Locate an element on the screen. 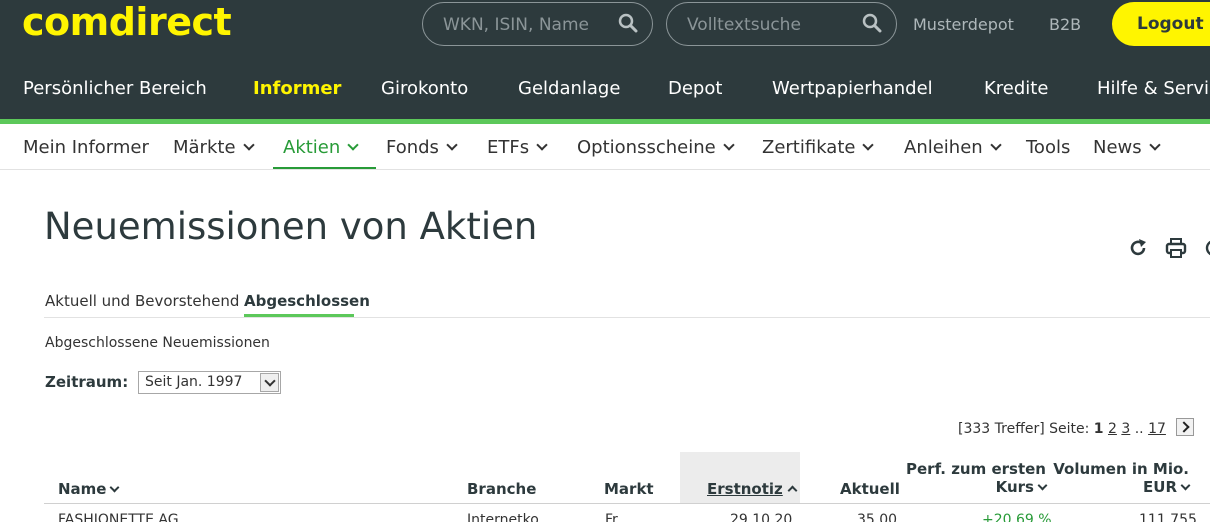  fulltext-placeholder: Volltextsuche is located at coordinates (744, 25).